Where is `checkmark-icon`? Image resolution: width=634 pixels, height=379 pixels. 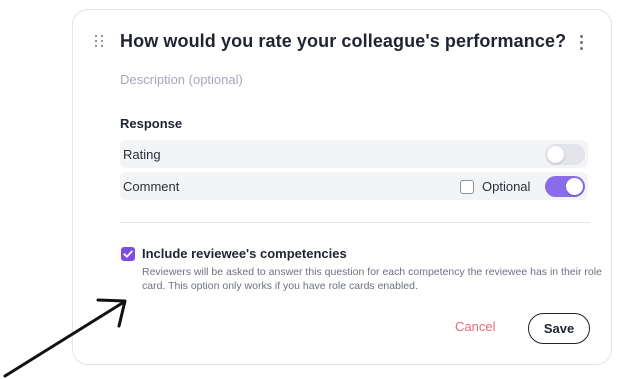
checkmark-icon is located at coordinates (128, 254).